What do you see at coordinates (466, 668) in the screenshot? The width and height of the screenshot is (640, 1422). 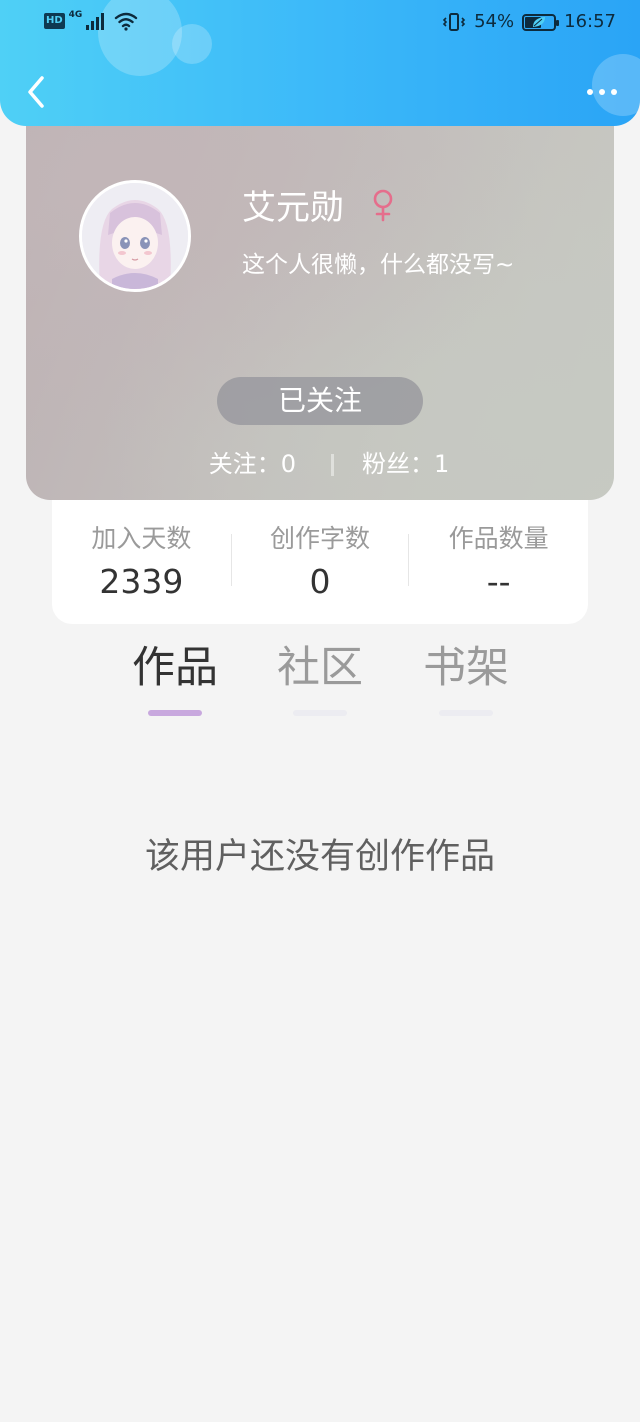 I see `tab-label: 书架` at bounding box center [466, 668].